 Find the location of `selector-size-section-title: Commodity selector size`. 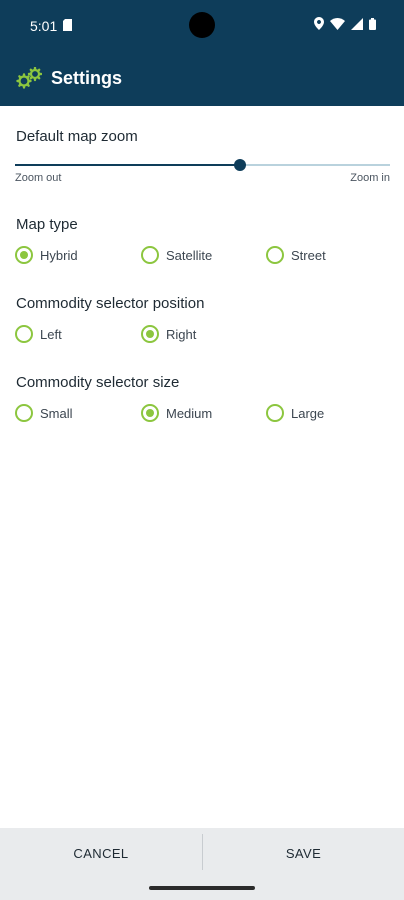

selector-size-section-title: Commodity selector size is located at coordinates (98, 382).